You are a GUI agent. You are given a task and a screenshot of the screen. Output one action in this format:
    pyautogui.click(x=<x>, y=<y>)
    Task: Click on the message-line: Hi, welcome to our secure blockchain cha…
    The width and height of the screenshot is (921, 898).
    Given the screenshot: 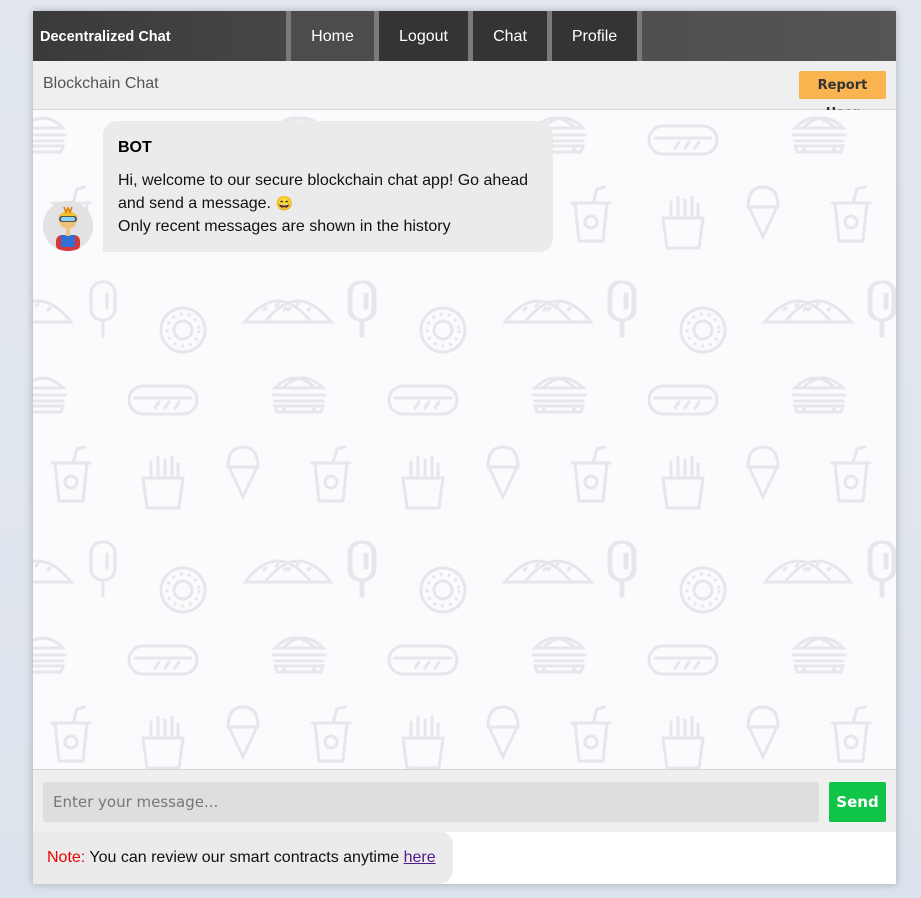 What is the action you would take?
    pyautogui.click(x=323, y=180)
    